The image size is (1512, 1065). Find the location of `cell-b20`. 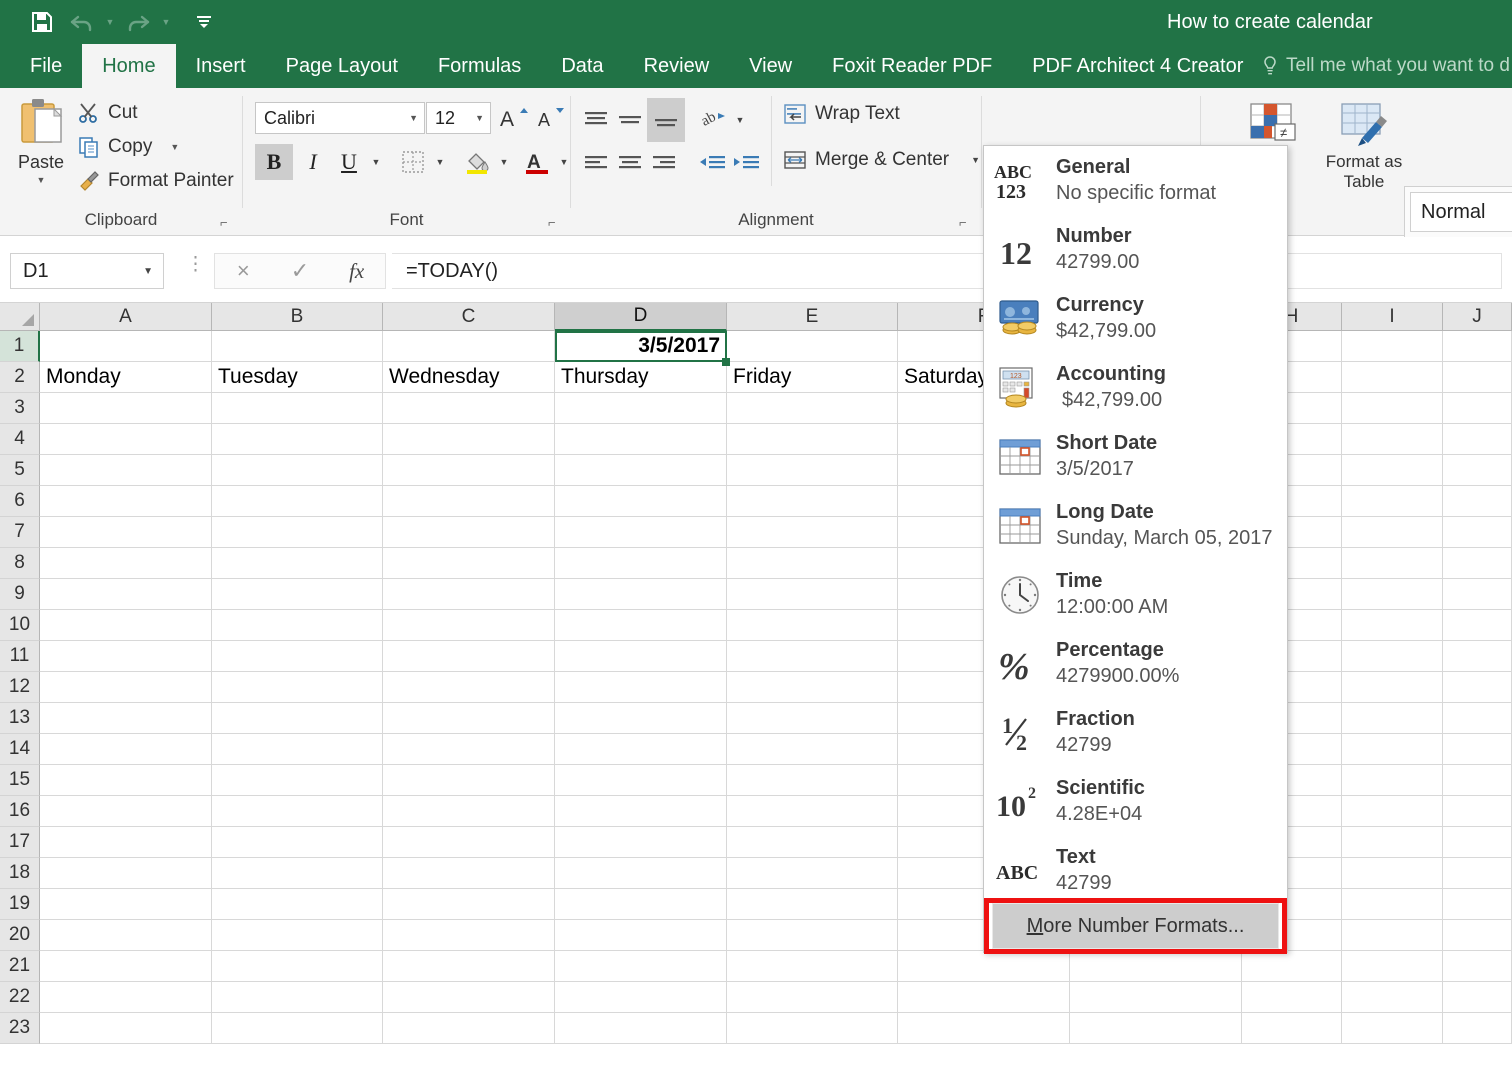

cell-b20 is located at coordinates (297, 935).